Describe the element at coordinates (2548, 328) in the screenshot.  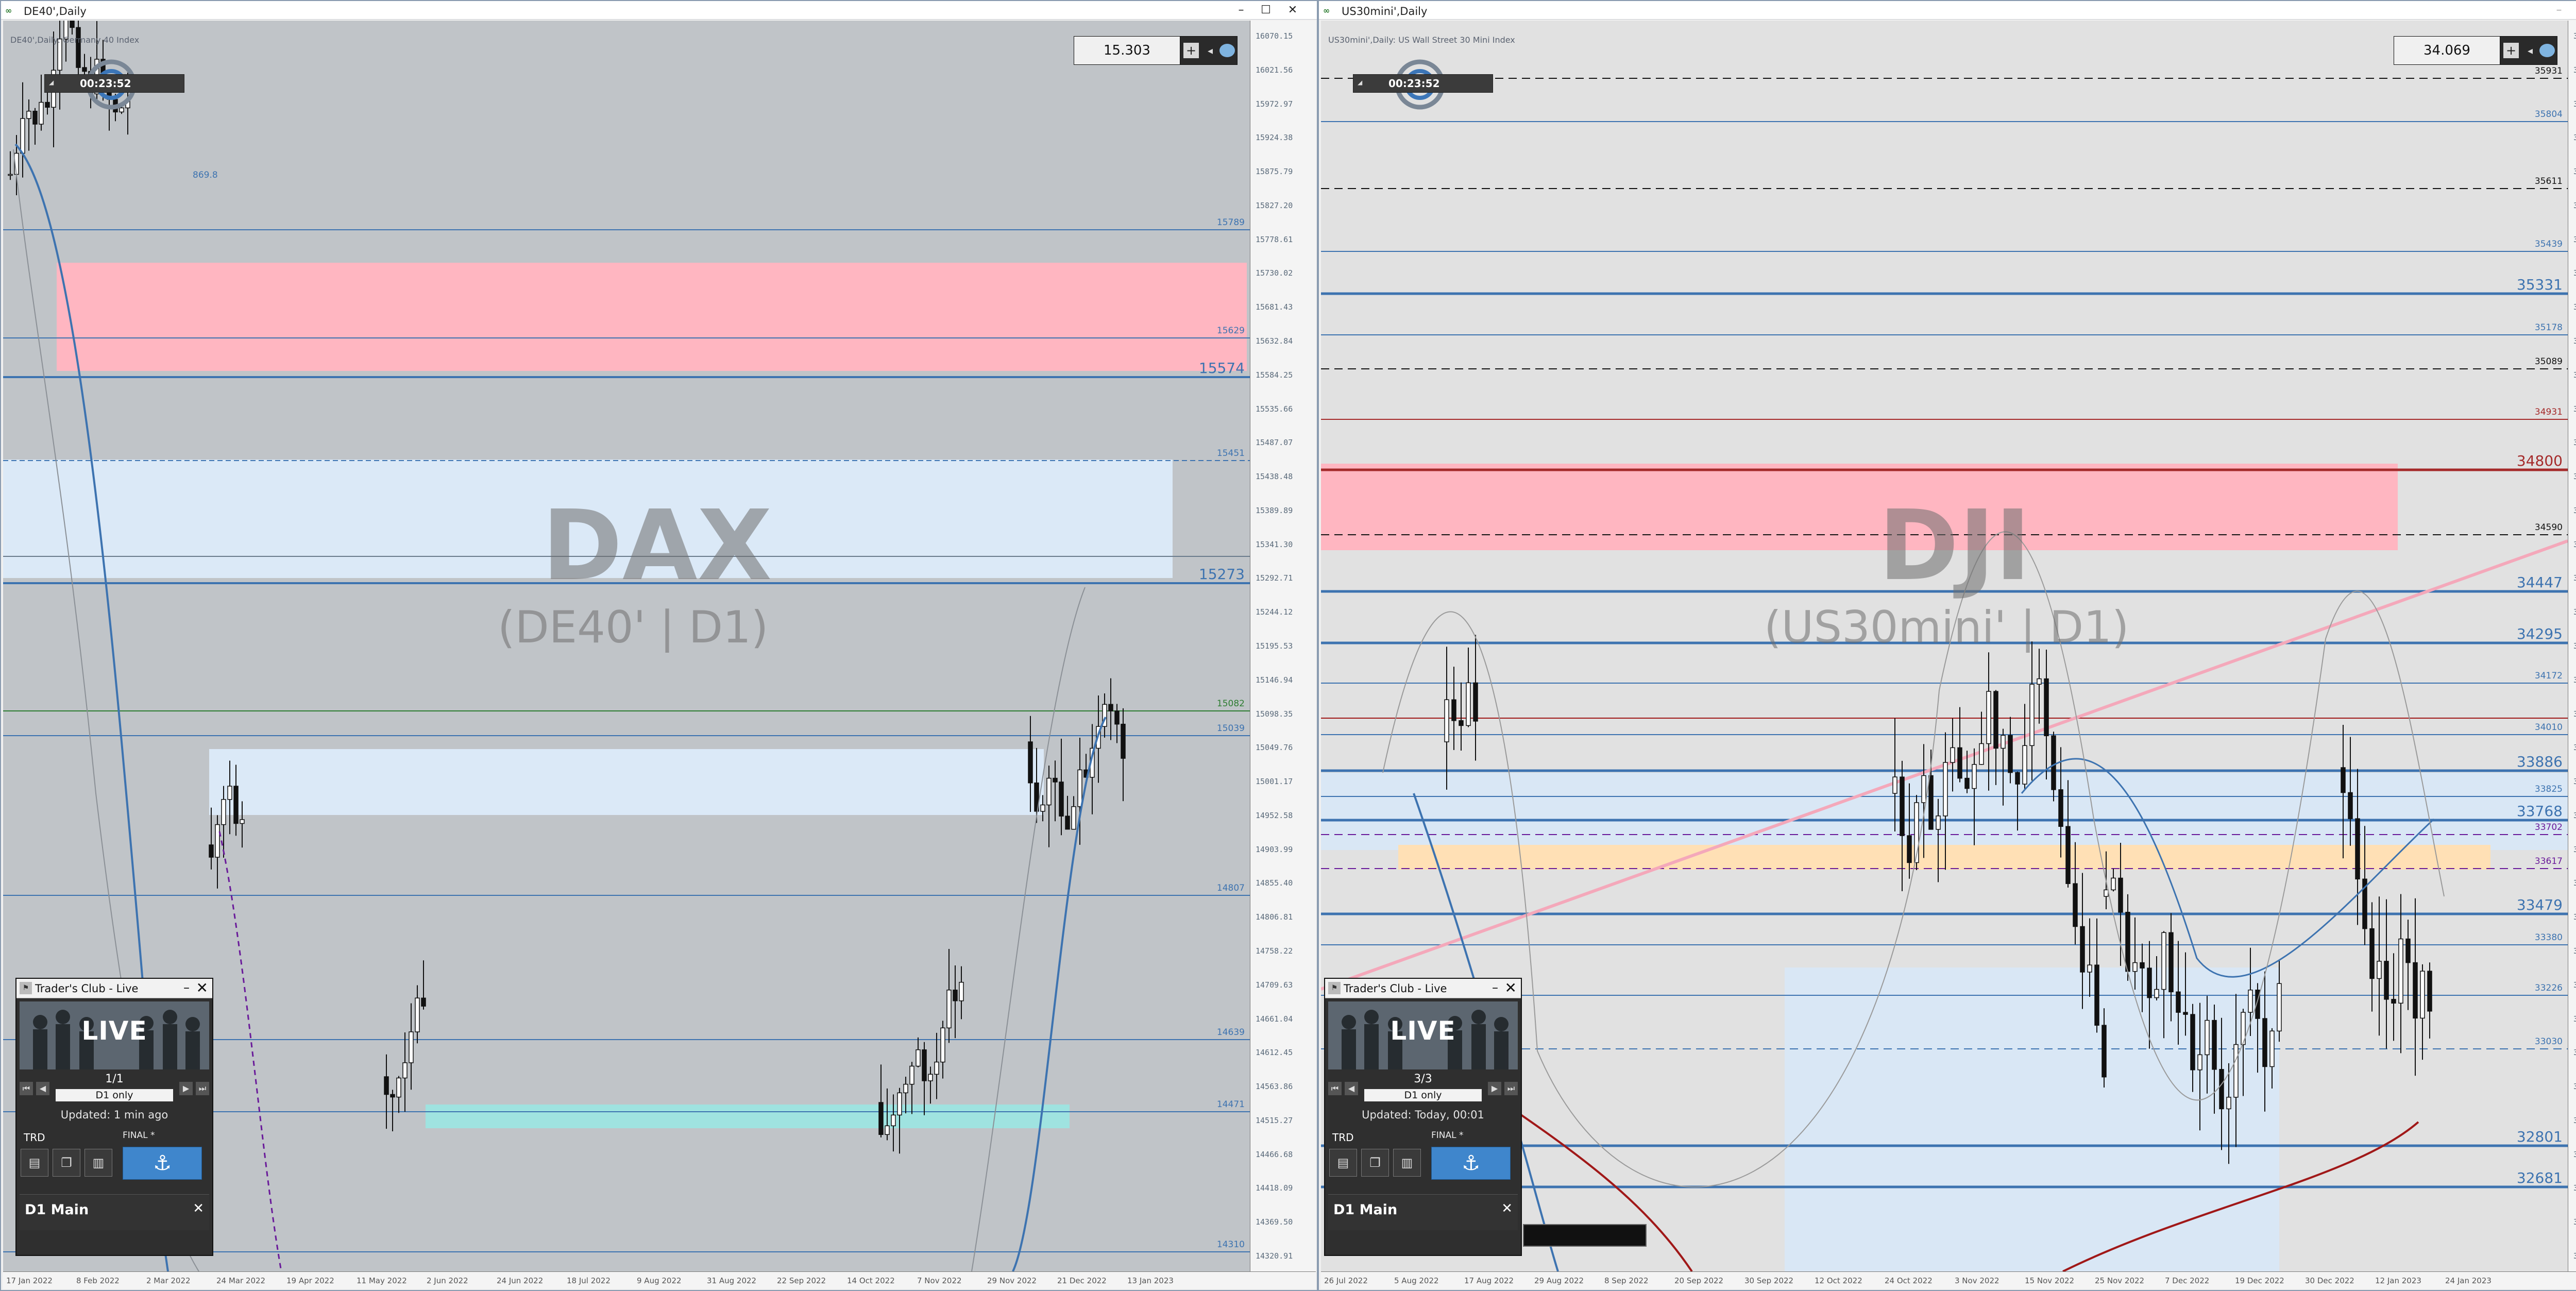
I see `level-label: 35178` at that location.